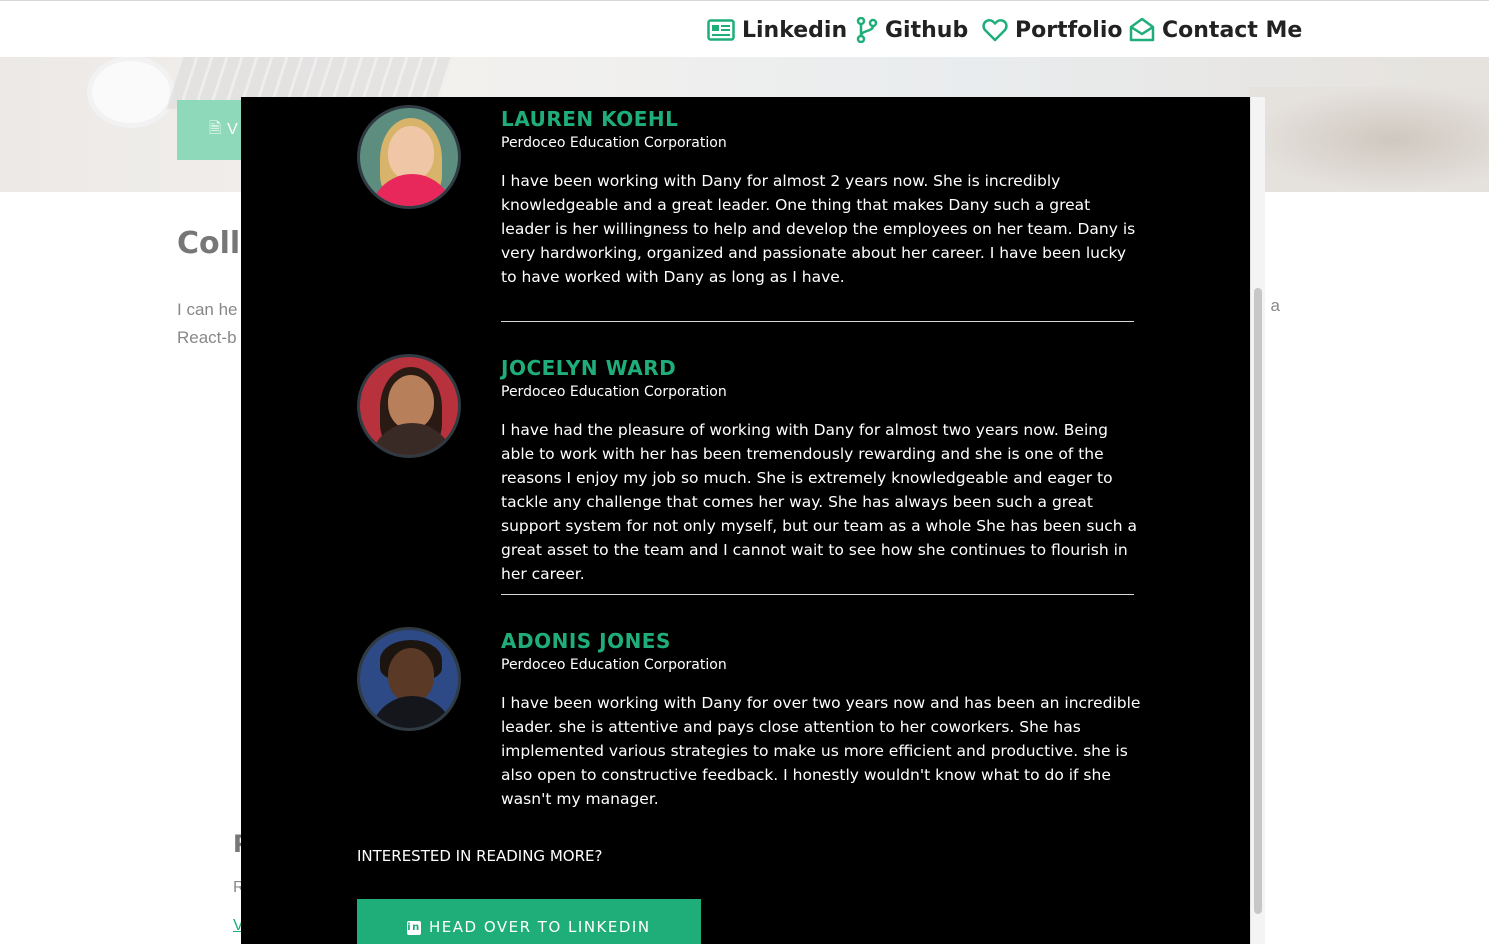  What do you see at coordinates (795, 30) in the screenshot?
I see `nav-label-linkedin: Linkedin` at bounding box center [795, 30].